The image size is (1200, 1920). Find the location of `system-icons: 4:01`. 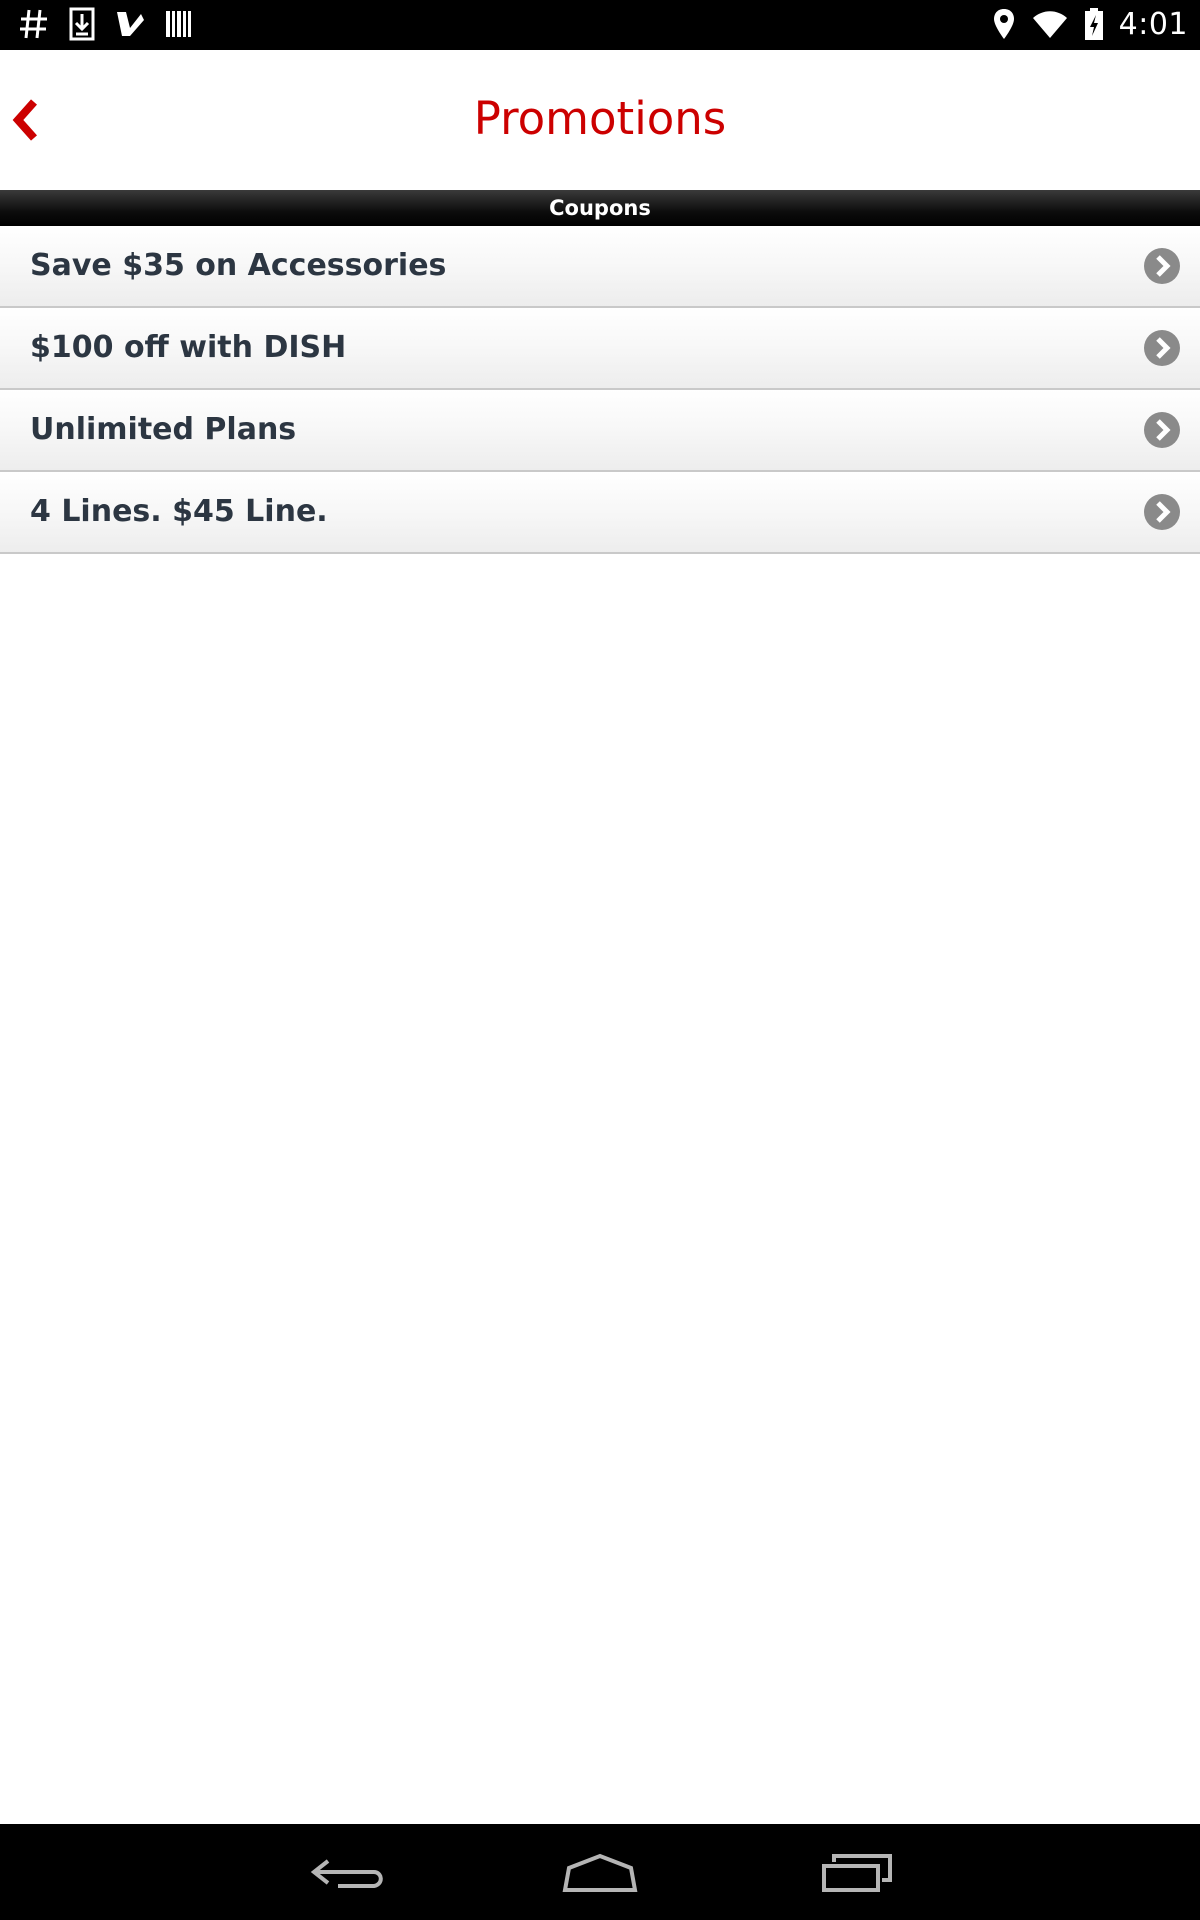

system-icons: 4:01 is located at coordinates (1089, 24).